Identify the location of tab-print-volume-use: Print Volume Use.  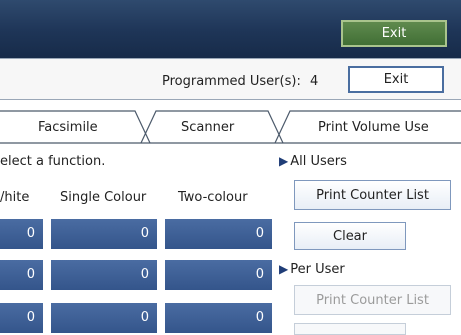
(373, 127).